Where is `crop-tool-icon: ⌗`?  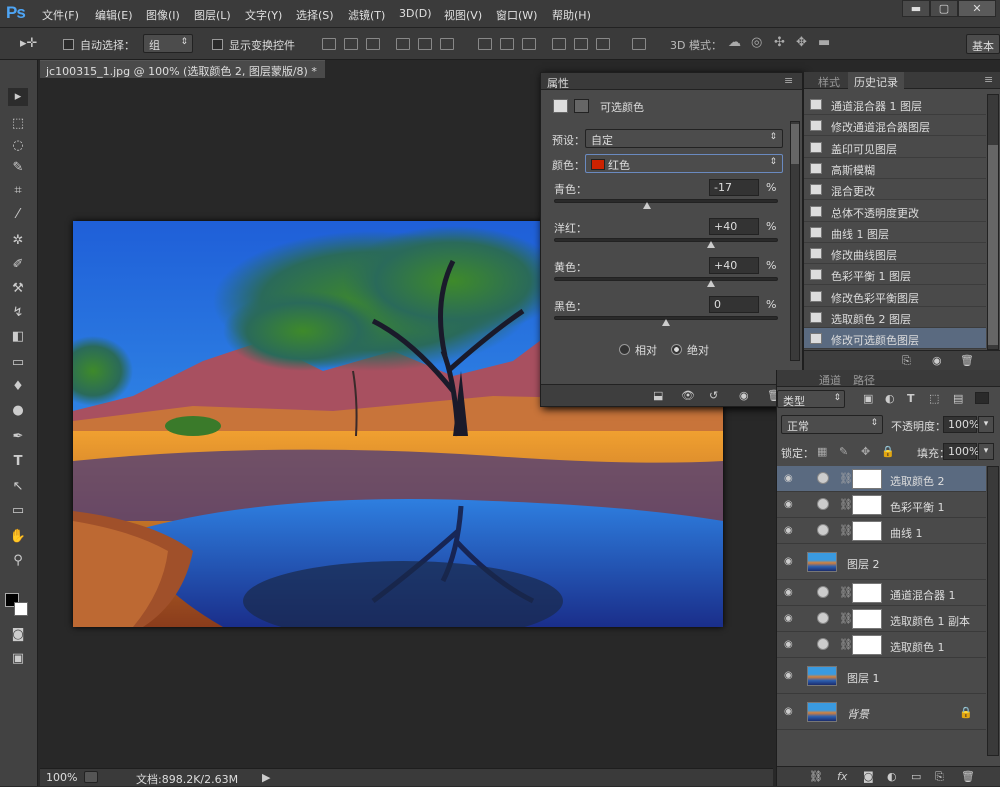 crop-tool-icon: ⌗ is located at coordinates (18, 191).